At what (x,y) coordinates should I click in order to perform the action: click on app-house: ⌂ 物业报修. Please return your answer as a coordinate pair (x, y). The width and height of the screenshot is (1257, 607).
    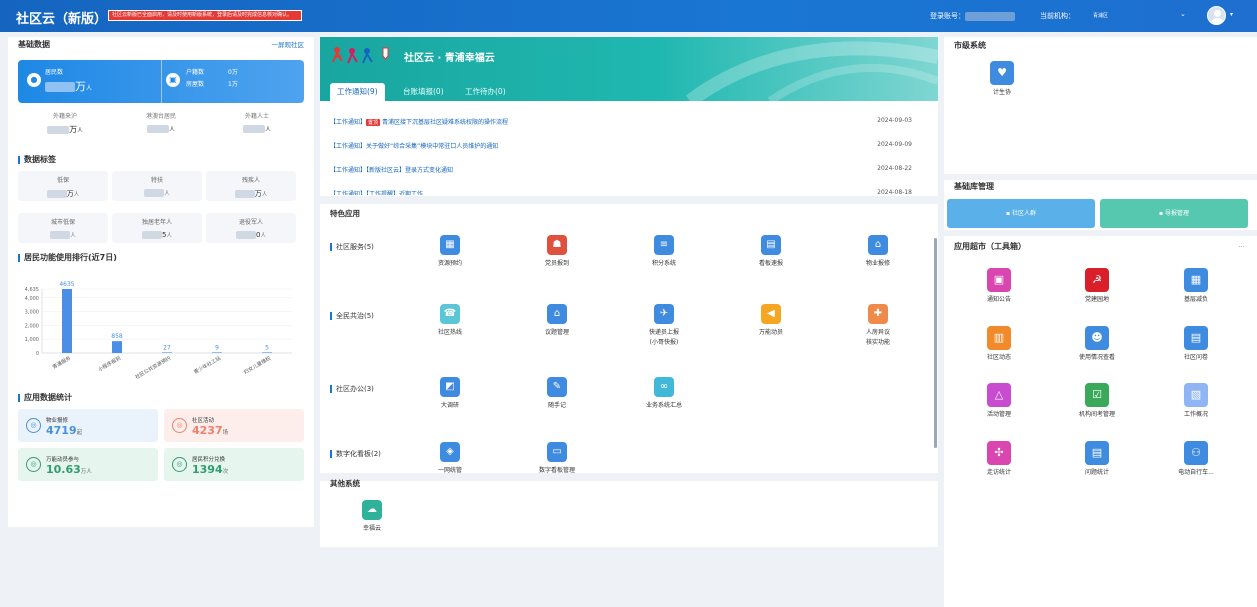
    Looking at the image, I should click on (878, 252).